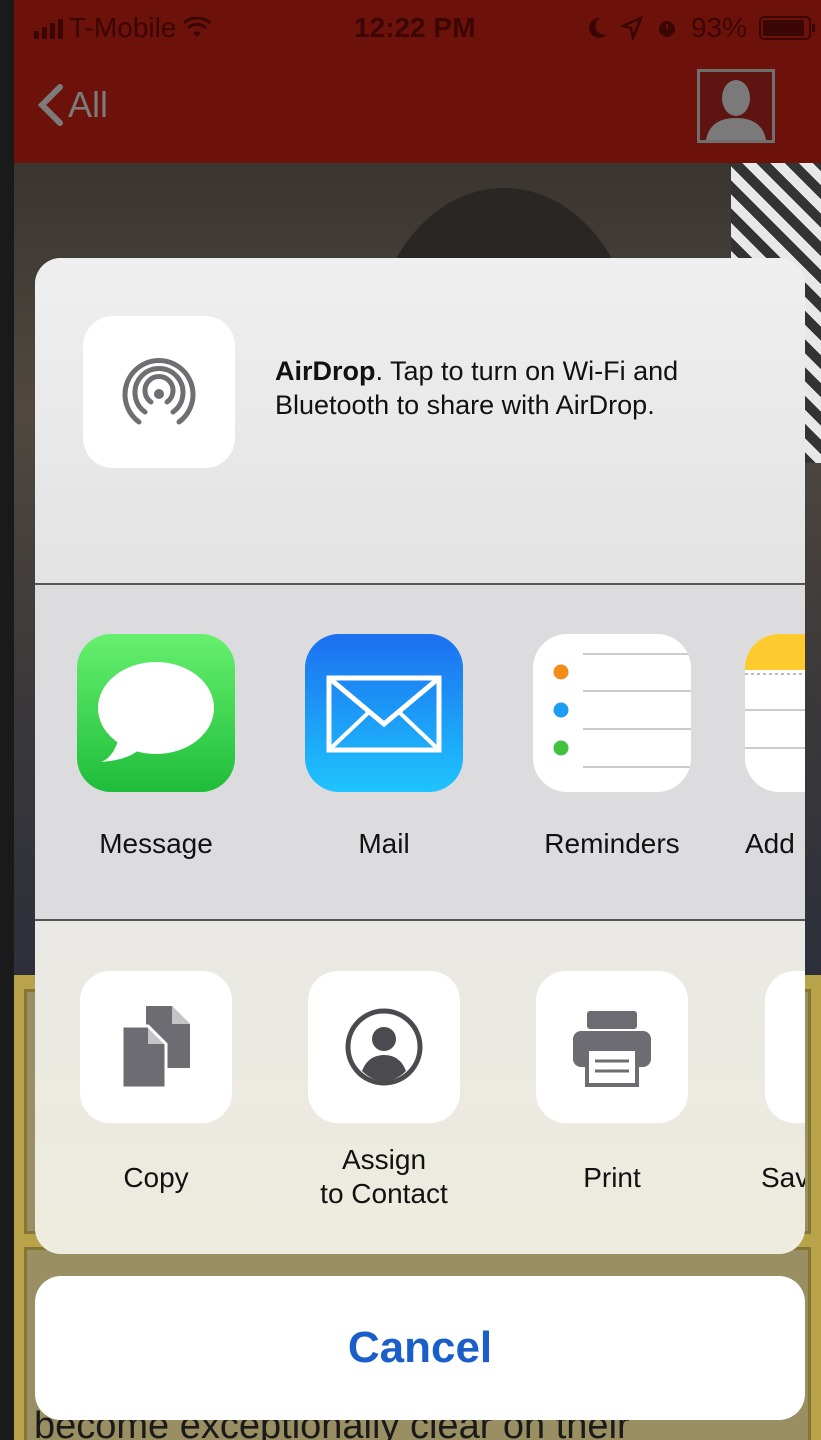  Describe the element at coordinates (612, 843) in the screenshot. I see `share-app-label: Reminders` at that location.